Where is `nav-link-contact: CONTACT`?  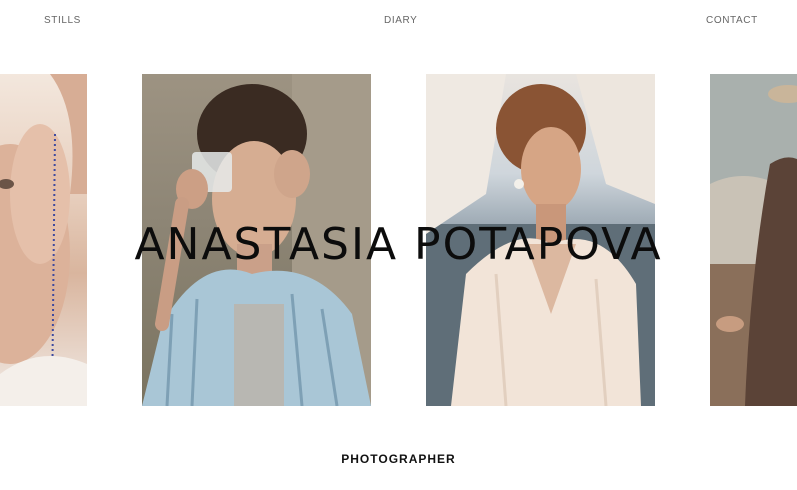
nav-link-contact: CONTACT is located at coordinates (732, 20).